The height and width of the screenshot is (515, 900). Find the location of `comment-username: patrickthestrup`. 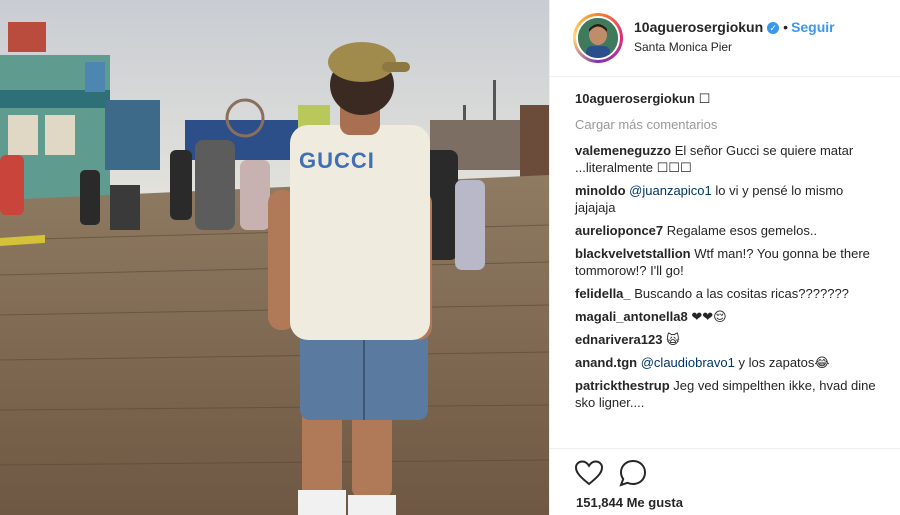

comment-username: patrickthestrup is located at coordinates (622, 385).